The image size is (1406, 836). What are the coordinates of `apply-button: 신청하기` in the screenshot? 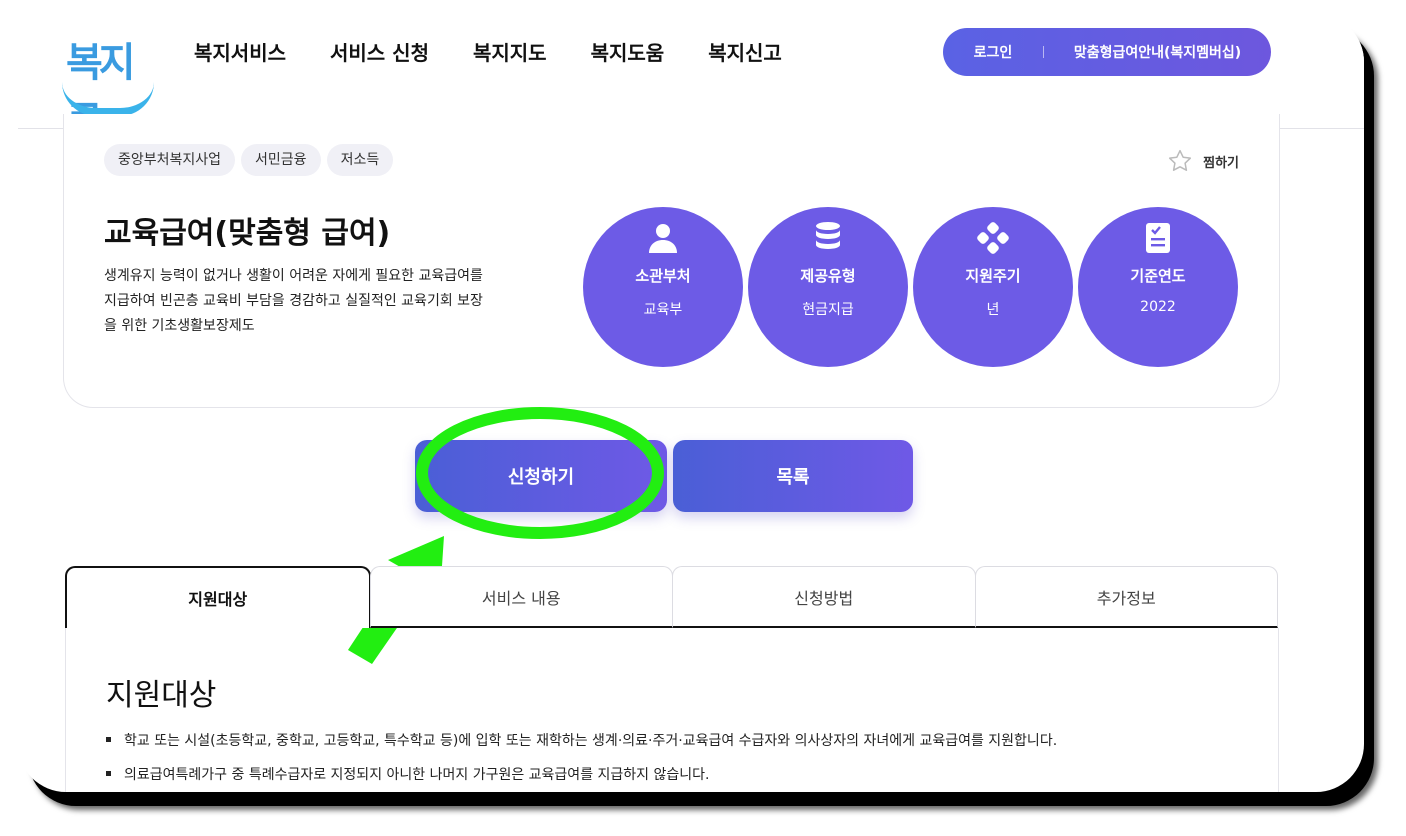 It's located at (541, 476).